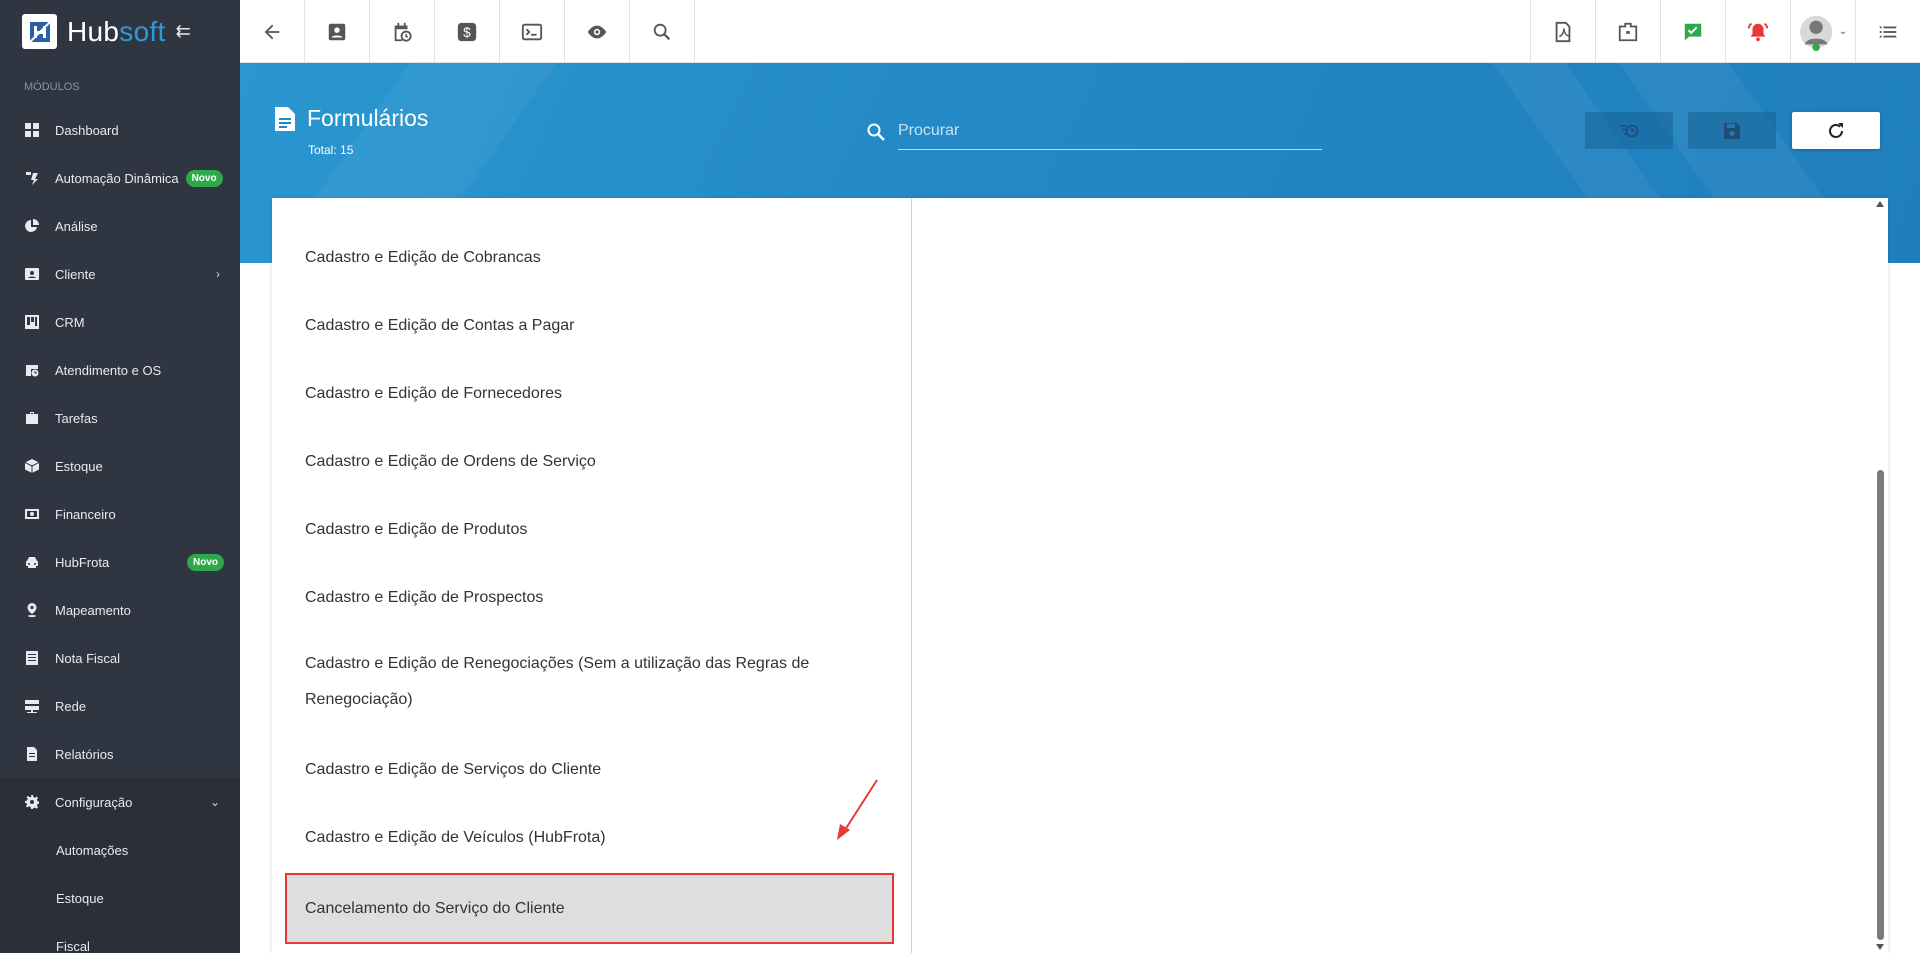 This screenshot has width=1920, height=953. I want to click on schedule-button, so click(402, 31).